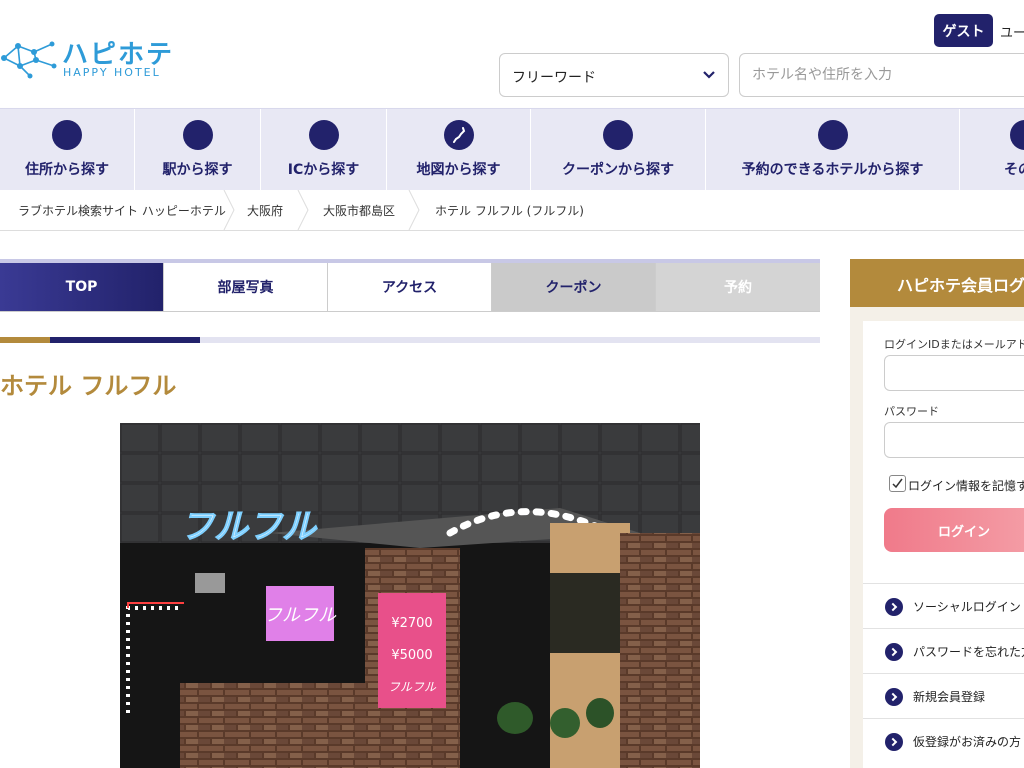 Image resolution: width=1024 pixels, height=768 pixels. Describe the element at coordinates (967, 607) in the screenshot. I see `link-label: ソーシャルログイン` at that location.